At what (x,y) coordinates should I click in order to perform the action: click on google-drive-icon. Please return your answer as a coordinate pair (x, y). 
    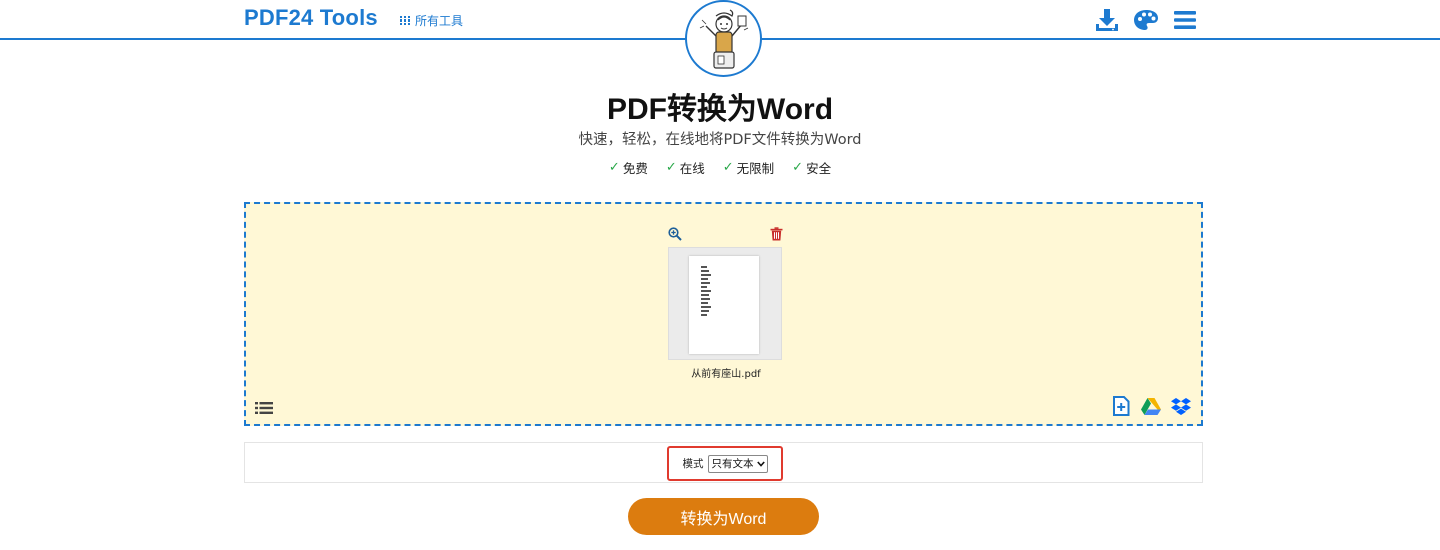
    Looking at the image, I should click on (1151, 406).